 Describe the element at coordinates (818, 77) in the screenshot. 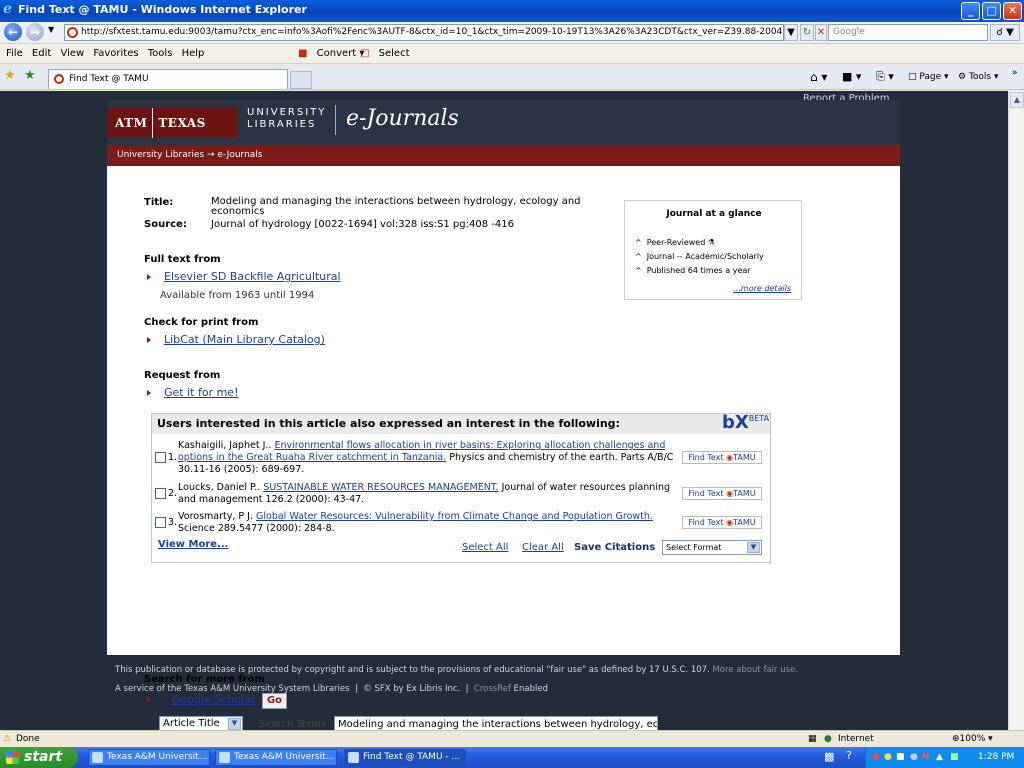

I see `home-icon: ⌂ ▾` at that location.